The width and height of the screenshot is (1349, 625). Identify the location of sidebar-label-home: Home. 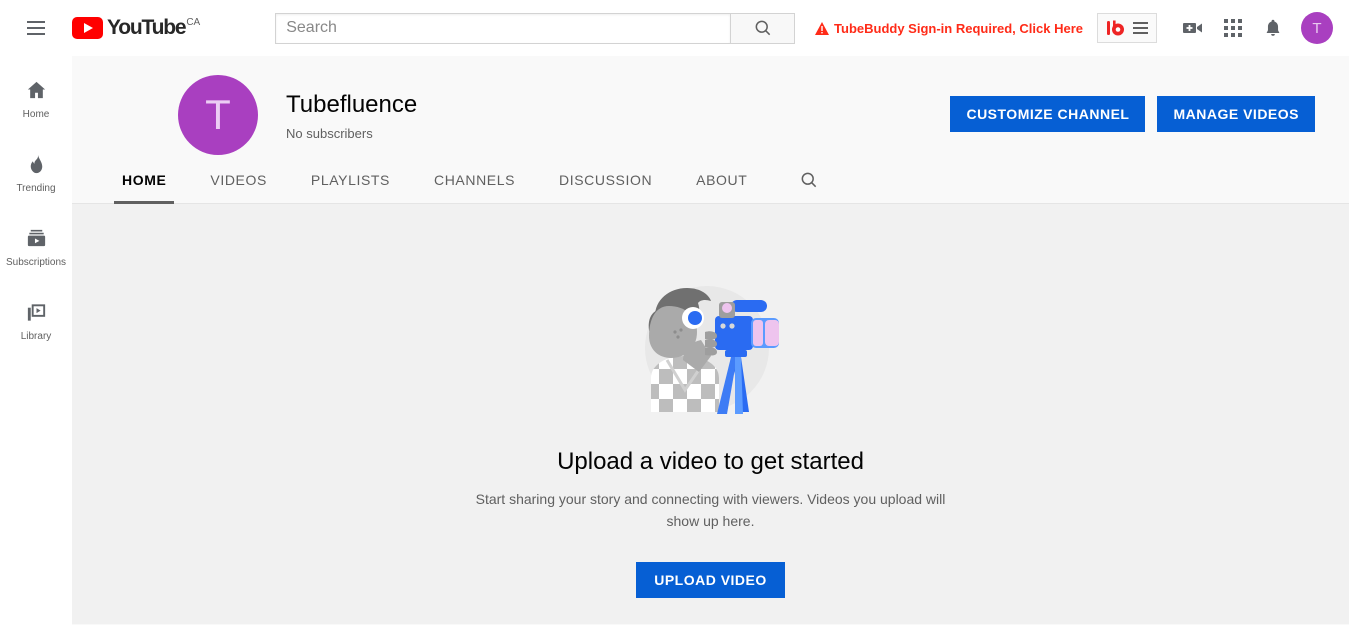
(36, 114).